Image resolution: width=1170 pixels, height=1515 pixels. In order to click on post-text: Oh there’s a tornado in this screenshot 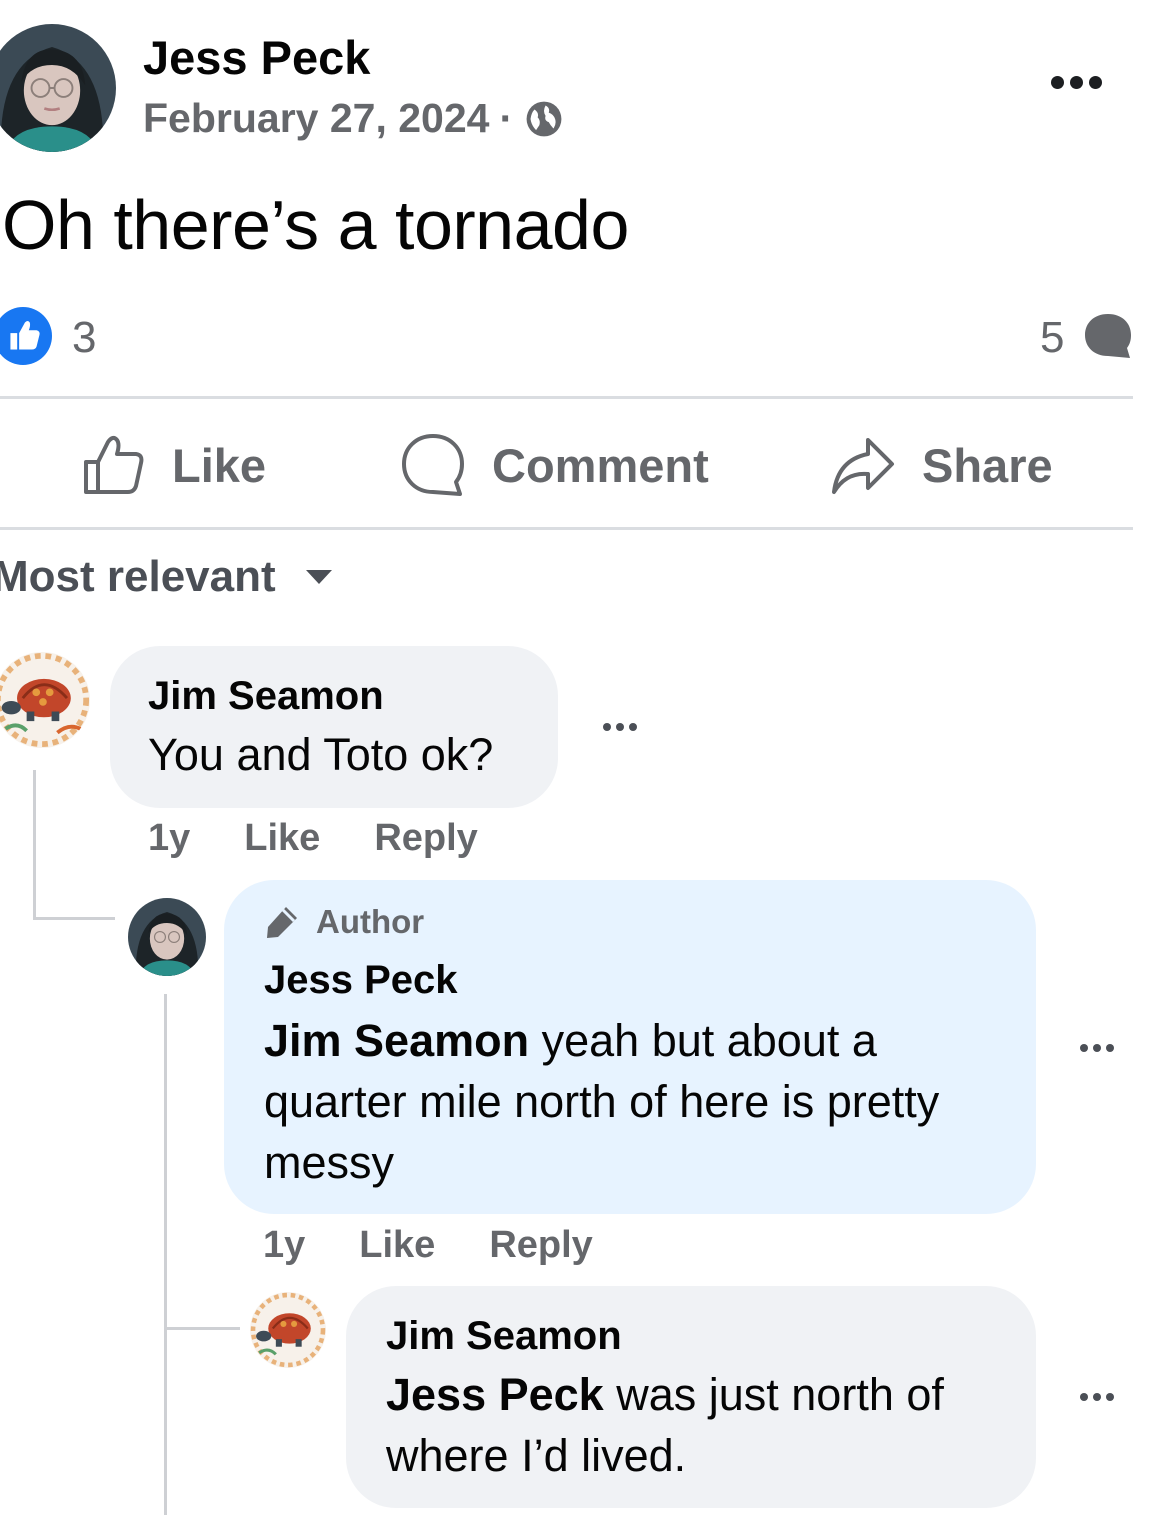, I will do `click(315, 225)`.